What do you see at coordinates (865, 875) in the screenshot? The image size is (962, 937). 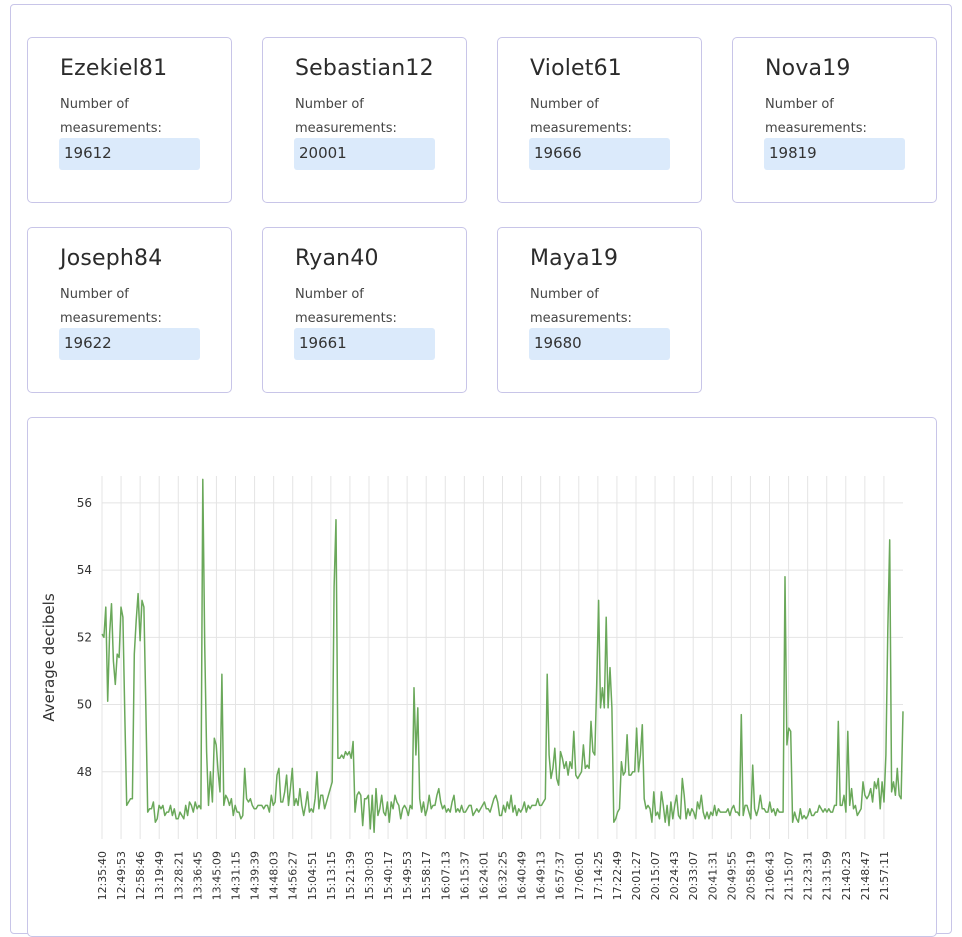 I see `x-tick-label: 21:48:47` at bounding box center [865, 875].